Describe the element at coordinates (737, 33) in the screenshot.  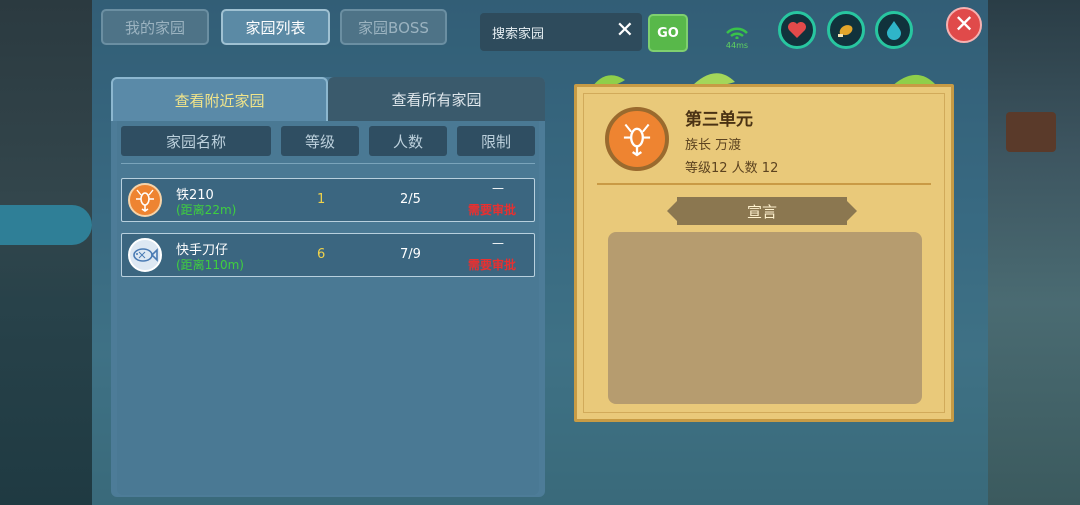
I see `wifi-icon` at that location.